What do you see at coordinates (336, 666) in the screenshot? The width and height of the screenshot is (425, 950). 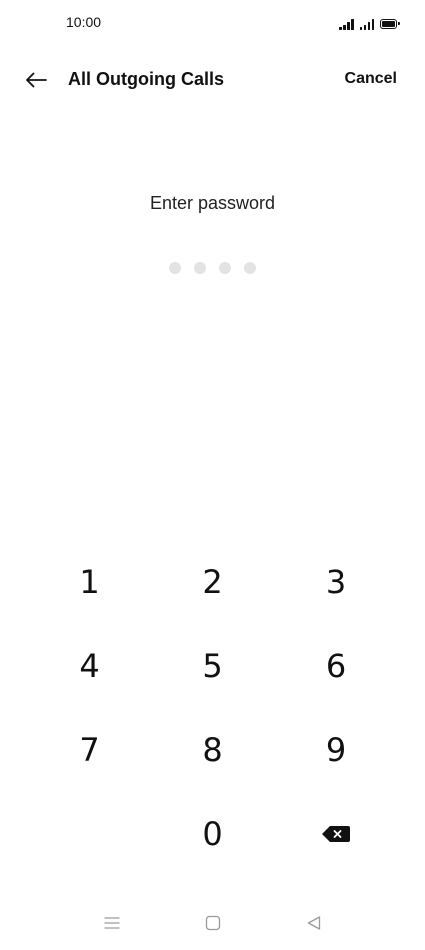 I see `key-6: 6` at bounding box center [336, 666].